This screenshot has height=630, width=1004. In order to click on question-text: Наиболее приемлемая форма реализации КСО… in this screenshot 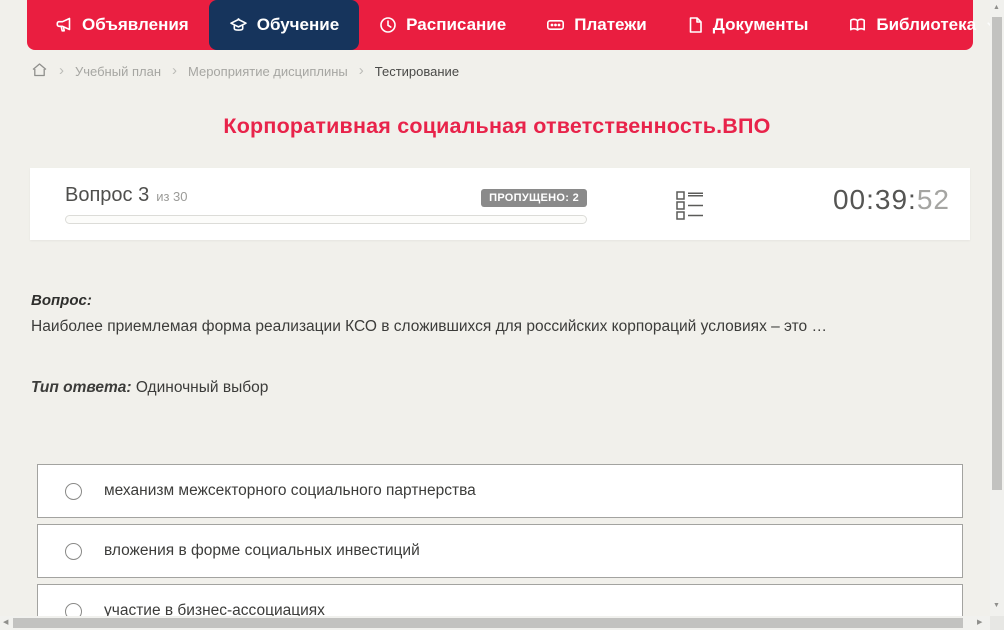, I will do `click(429, 326)`.